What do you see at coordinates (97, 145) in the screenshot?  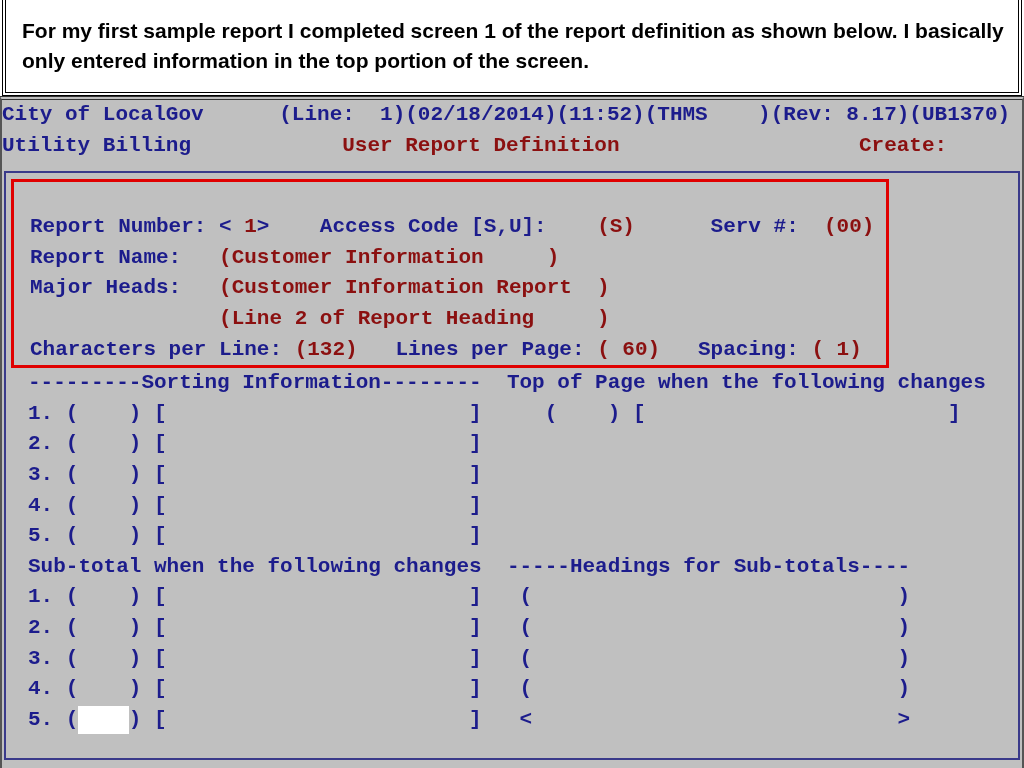 I see `field-label: Utility Billing` at bounding box center [97, 145].